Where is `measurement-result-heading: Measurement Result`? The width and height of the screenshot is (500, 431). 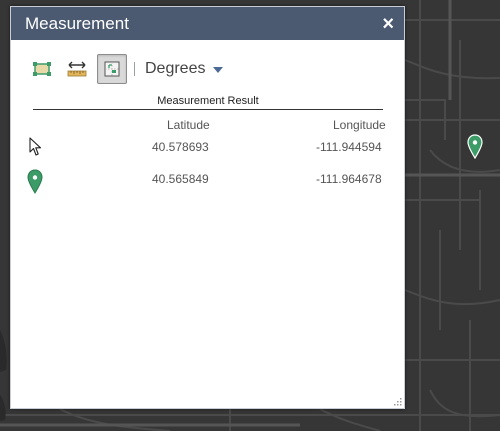 measurement-result-heading: Measurement Result is located at coordinates (208, 102).